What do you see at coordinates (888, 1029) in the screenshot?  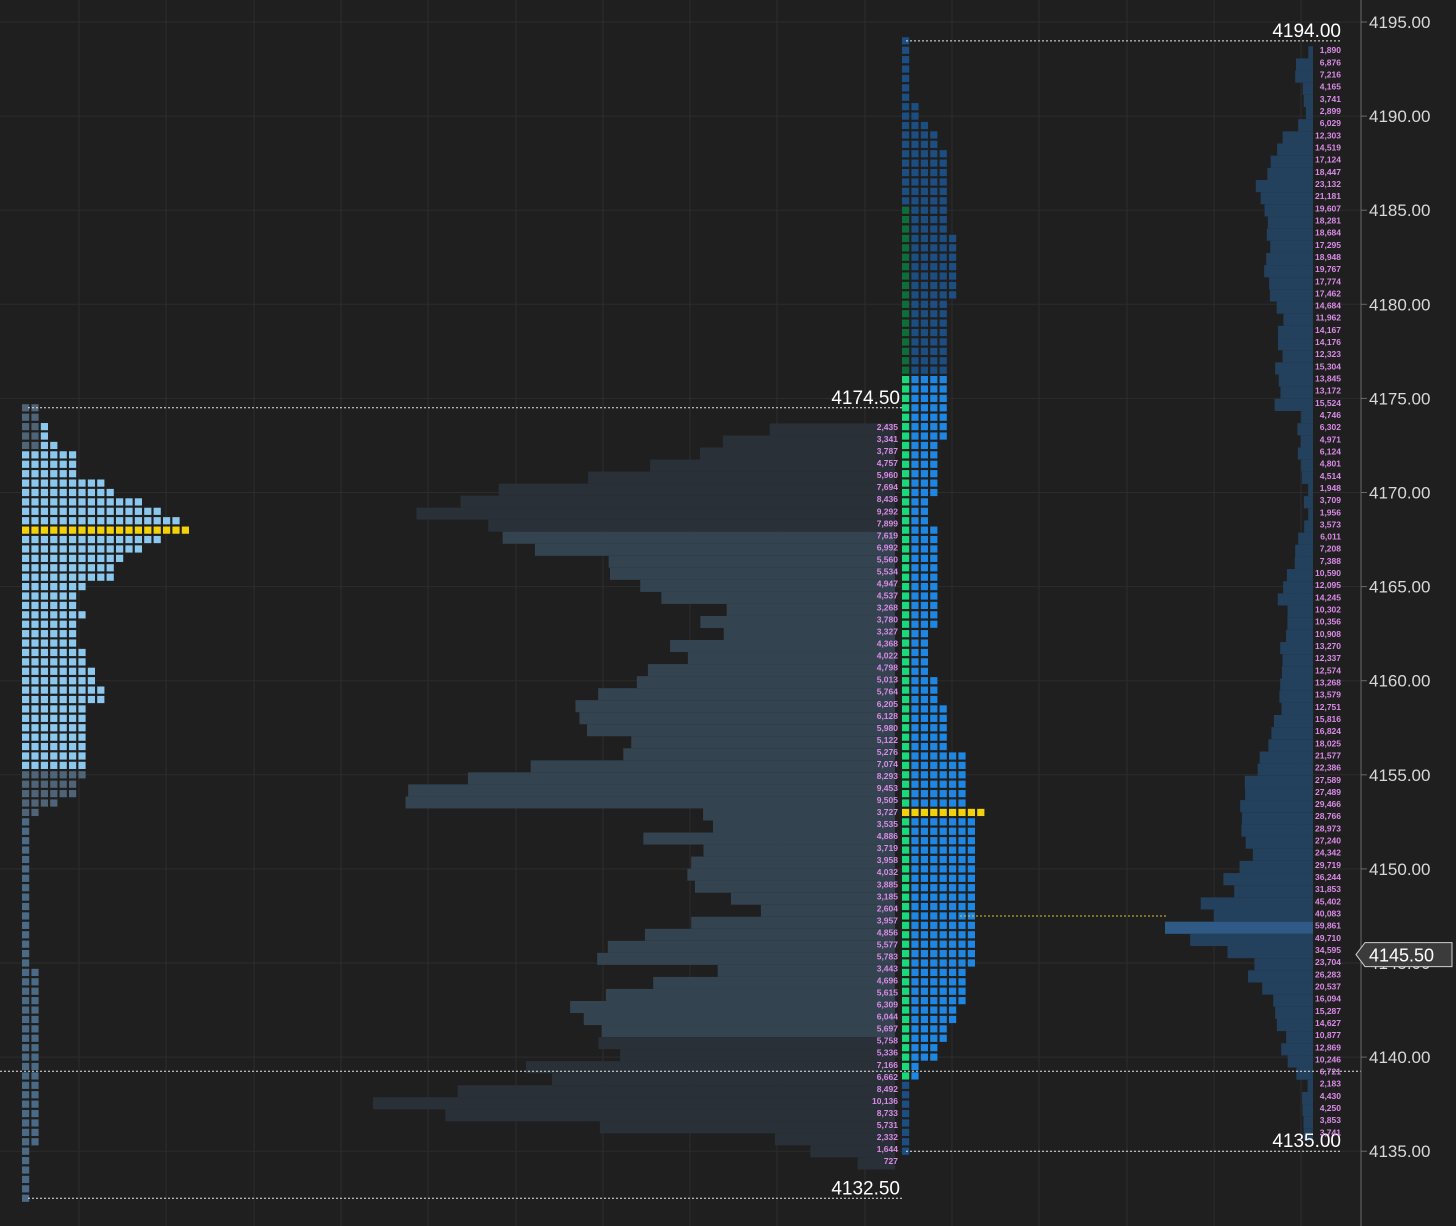 I see `prior-volume-label: 5,697` at bounding box center [888, 1029].